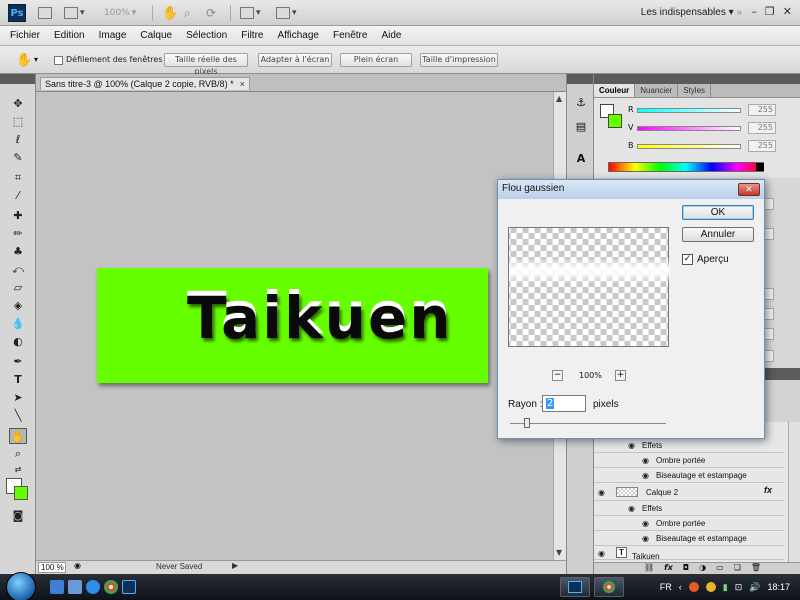  What do you see at coordinates (756, 568) in the screenshot?
I see `trash-icon: 🗑` at bounding box center [756, 568].